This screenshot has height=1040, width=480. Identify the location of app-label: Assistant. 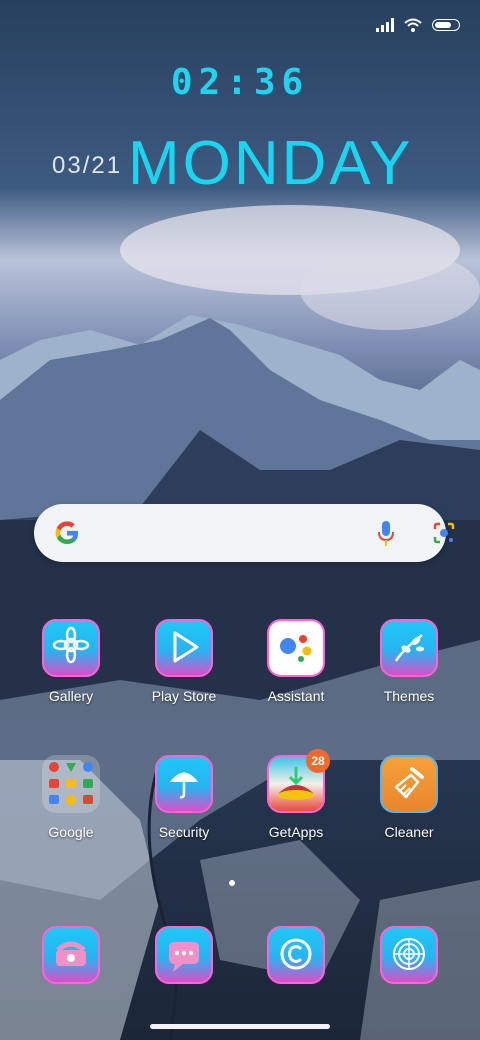
(296, 696).